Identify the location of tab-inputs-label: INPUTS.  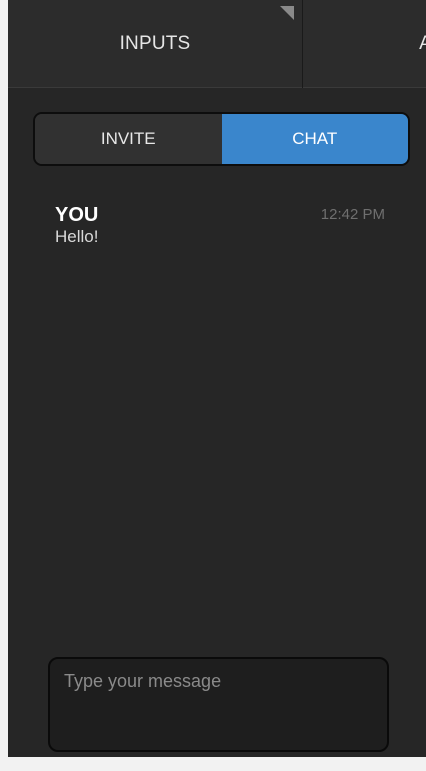
(155, 43).